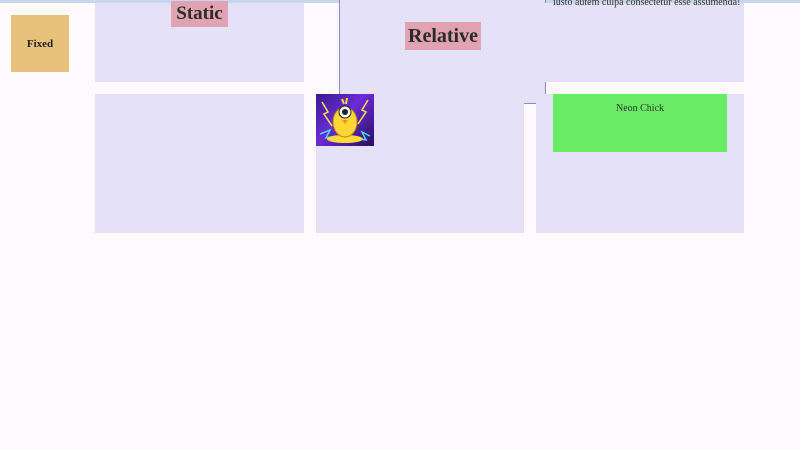 The image size is (800, 450). What do you see at coordinates (442, 52) in the screenshot?
I see `relative-card` at bounding box center [442, 52].